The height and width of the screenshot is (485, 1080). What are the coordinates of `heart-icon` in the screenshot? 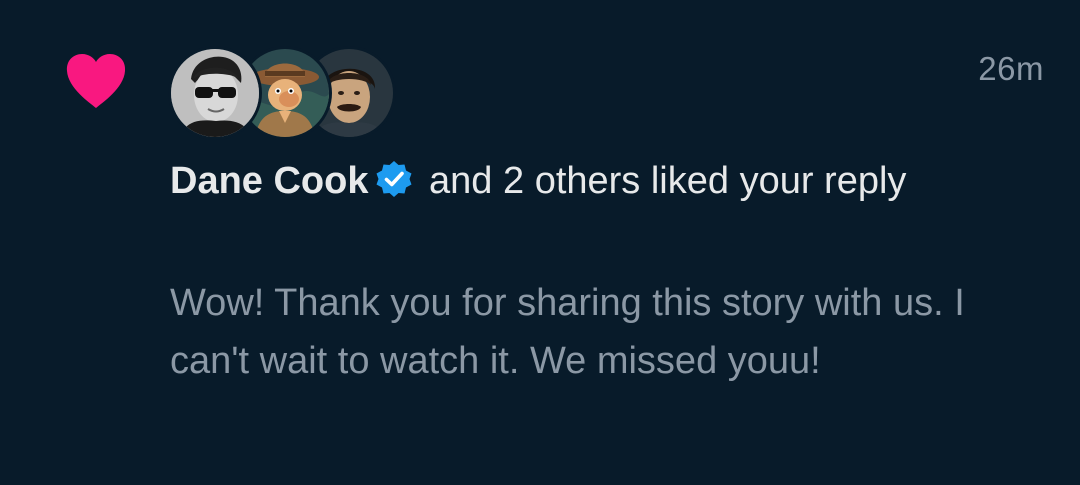 It's located at (96, 81).